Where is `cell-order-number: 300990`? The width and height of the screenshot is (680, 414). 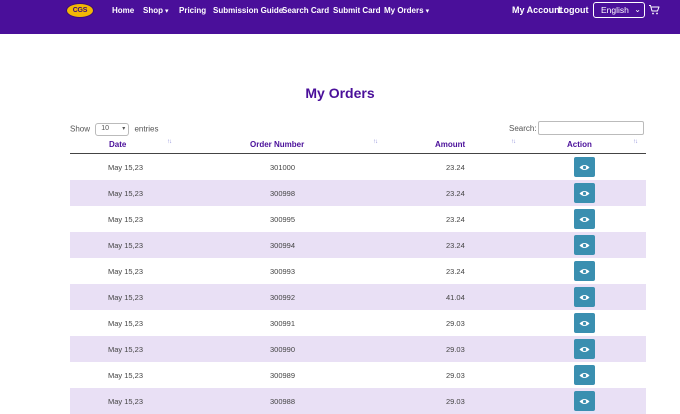
cell-order-number: 300990 is located at coordinates (283, 349).